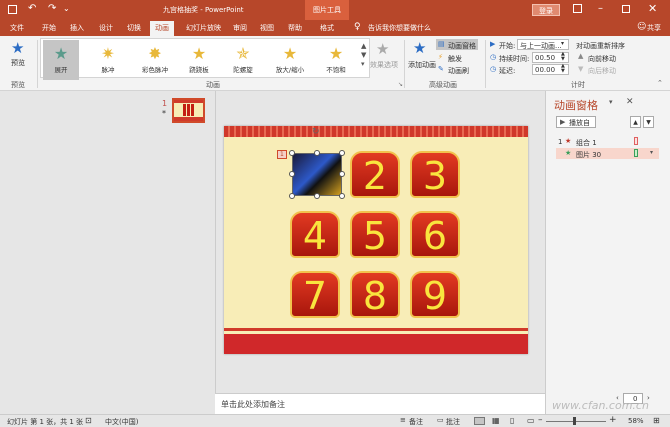  Describe the element at coordinates (479, 421) in the screenshot. I see `normal-view-icon` at that location.